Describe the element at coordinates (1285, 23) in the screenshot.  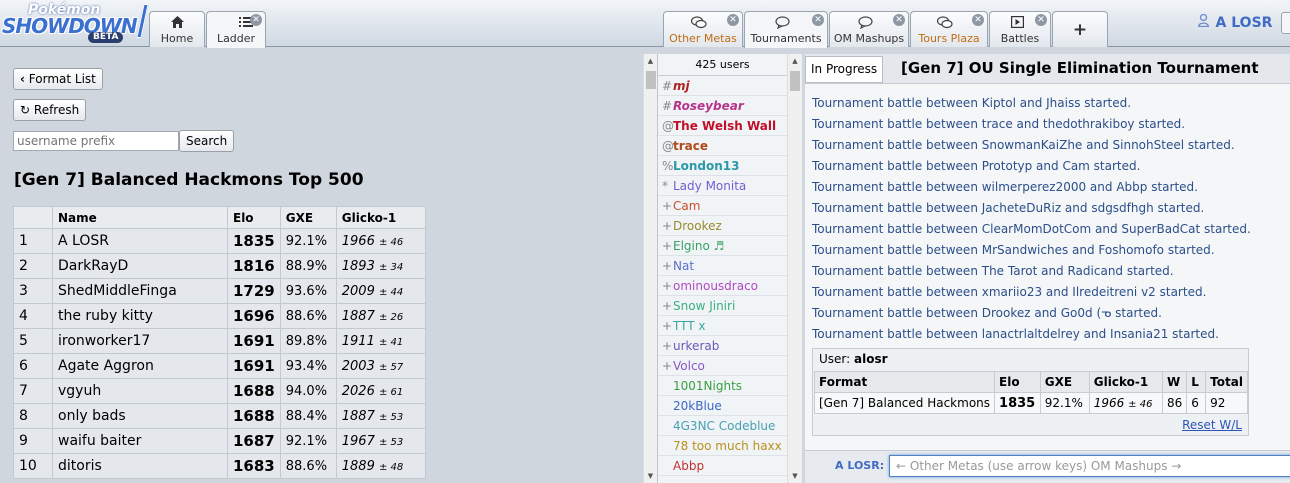
I see `main-menu-button` at that location.